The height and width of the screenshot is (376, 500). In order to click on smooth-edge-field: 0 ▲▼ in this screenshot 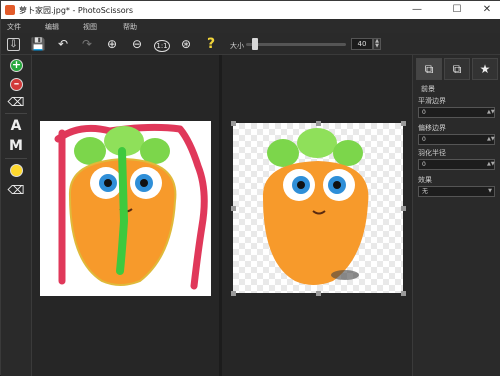, I will do `click(456, 112)`.